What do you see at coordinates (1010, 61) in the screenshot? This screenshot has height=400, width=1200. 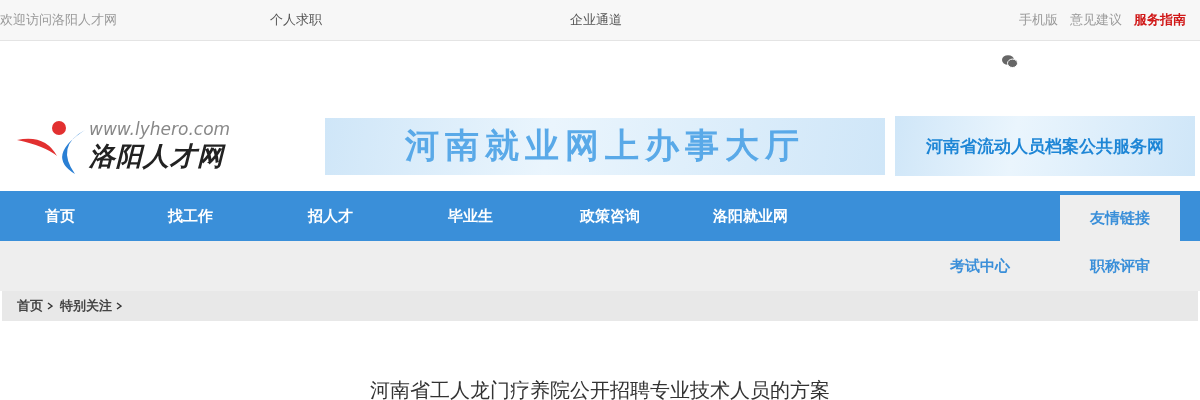 I see `wechat-icon` at bounding box center [1010, 61].